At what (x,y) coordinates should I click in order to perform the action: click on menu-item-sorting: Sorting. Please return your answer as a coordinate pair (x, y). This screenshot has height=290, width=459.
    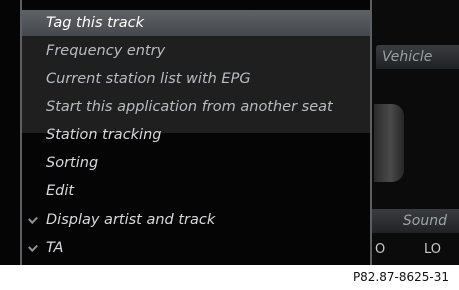
    Looking at the image, I should click on (196, 163).